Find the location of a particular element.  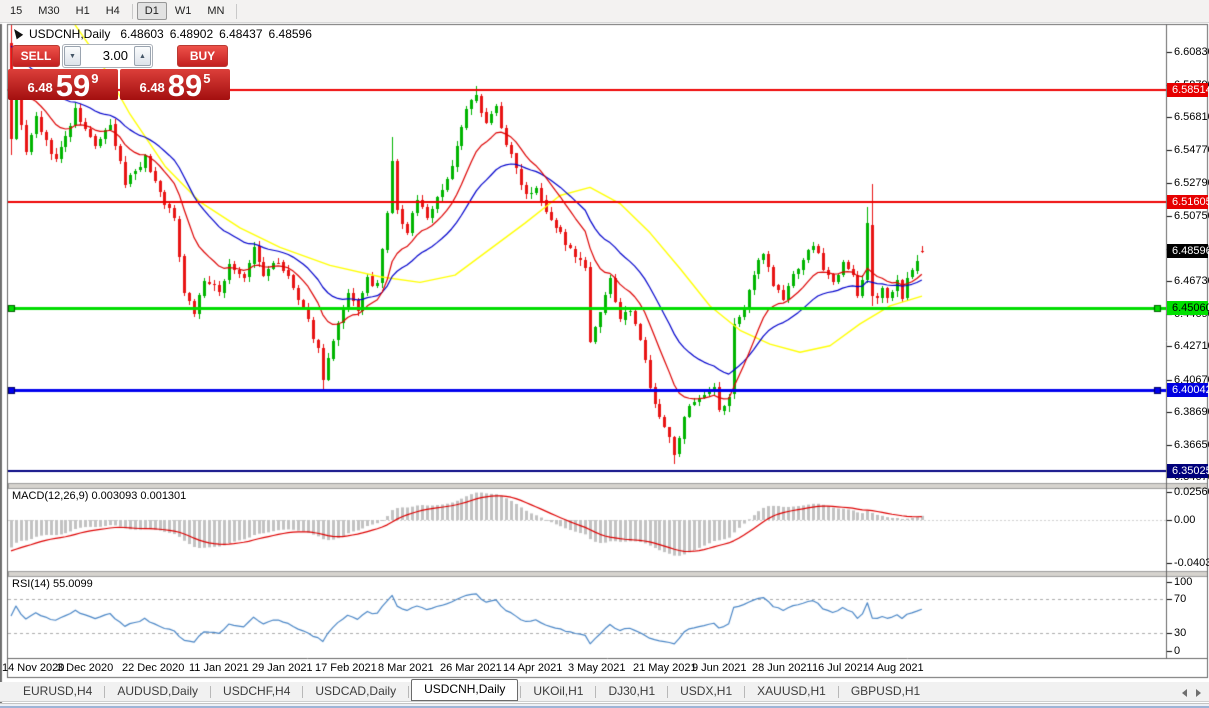

price-level-badge: 6.51605 is located at coordinates (1188, 202).